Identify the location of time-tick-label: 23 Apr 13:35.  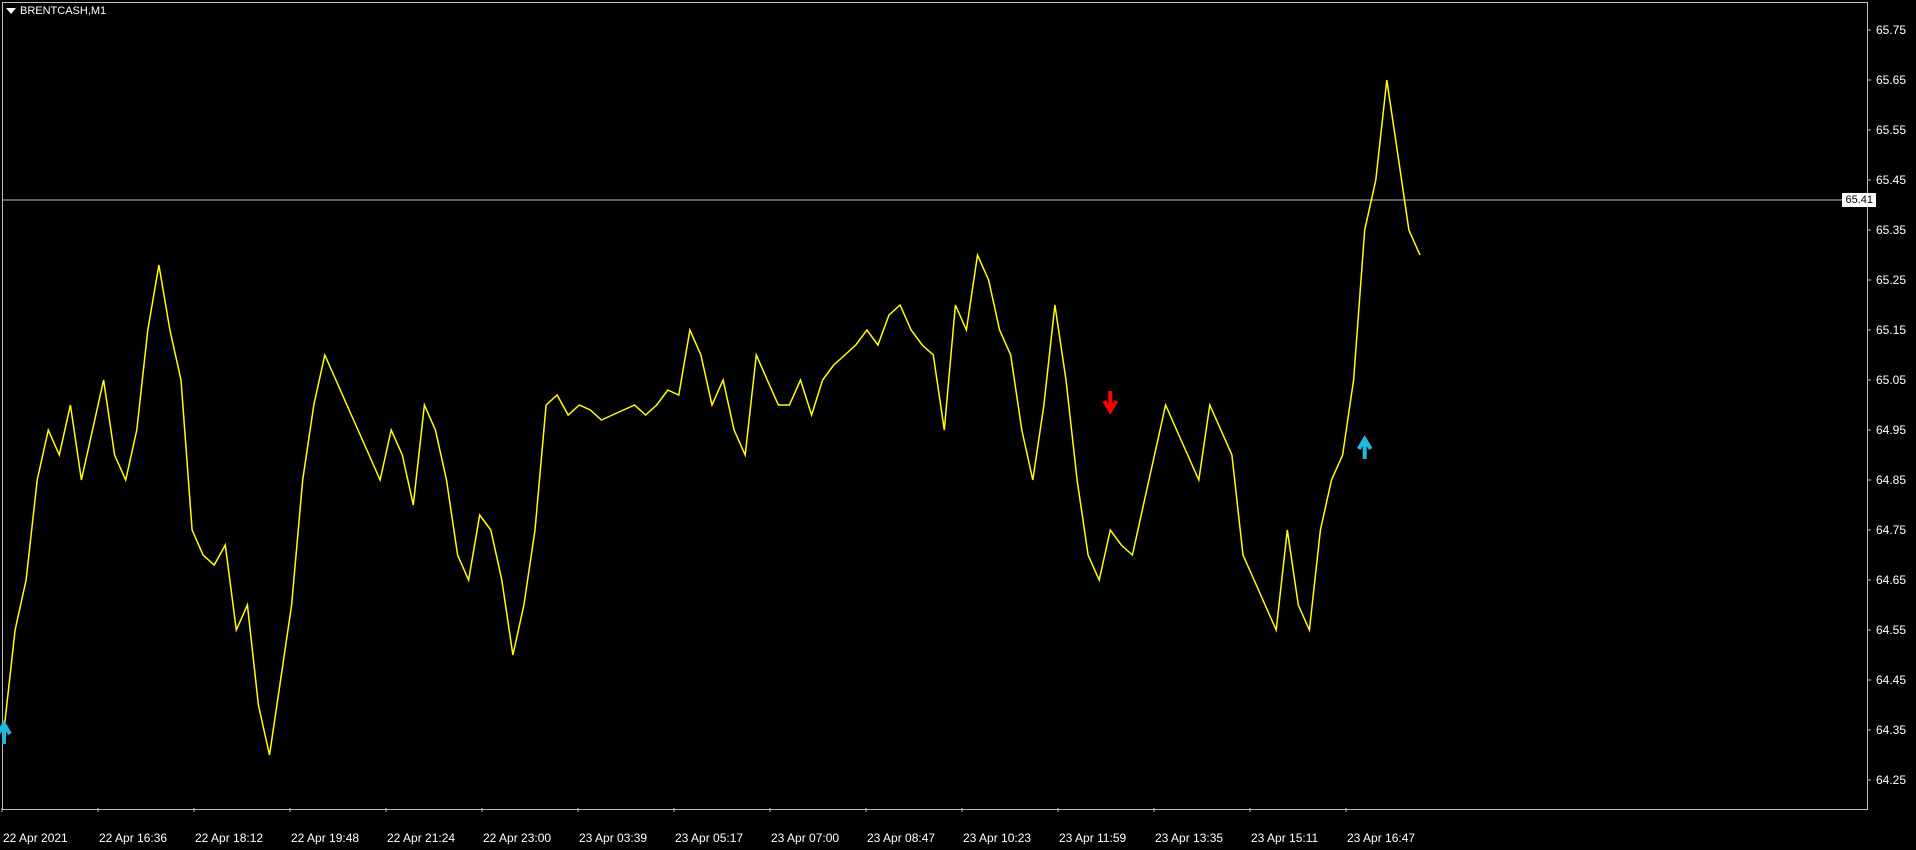
(1189, 838).